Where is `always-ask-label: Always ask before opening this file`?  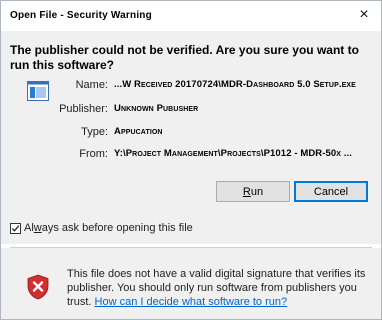 always-ask-label: Always ask before opening this file is located at coordinates (108, 228).